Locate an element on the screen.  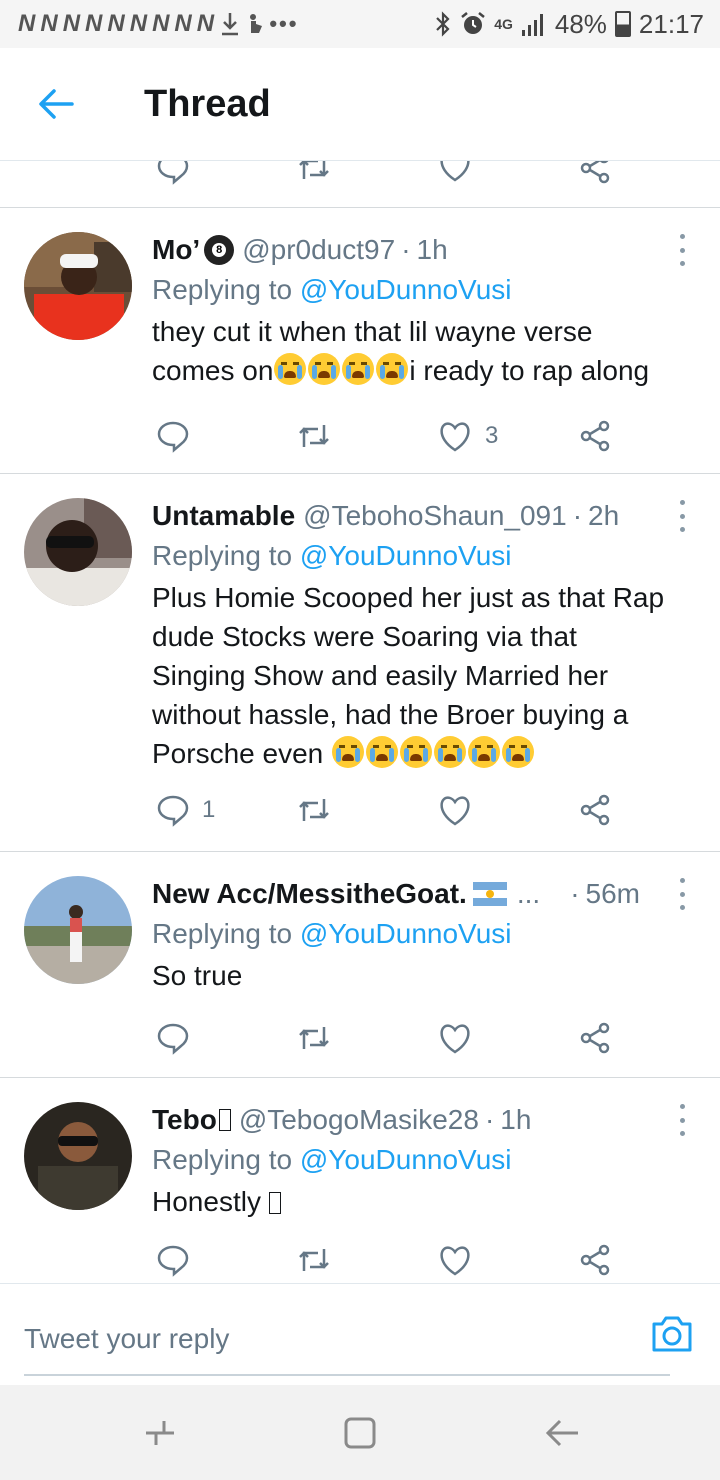
tweet-text-line: they cut it when that lil wayne verse is located at coordinates (372, 331).